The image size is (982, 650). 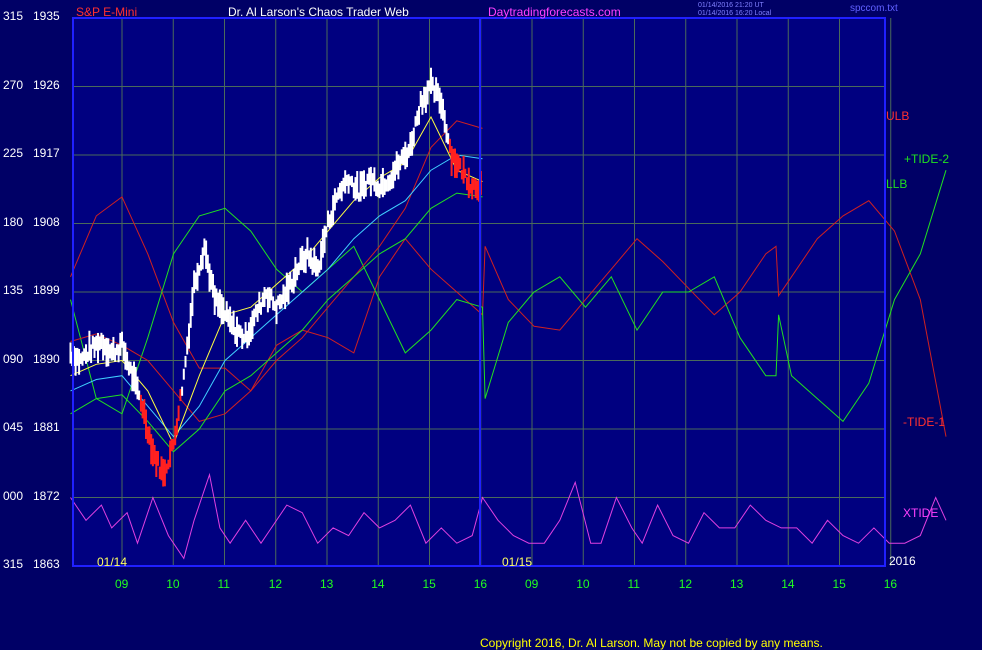 I want to click on y-label-tide: 000, so click(x=13, y=495).